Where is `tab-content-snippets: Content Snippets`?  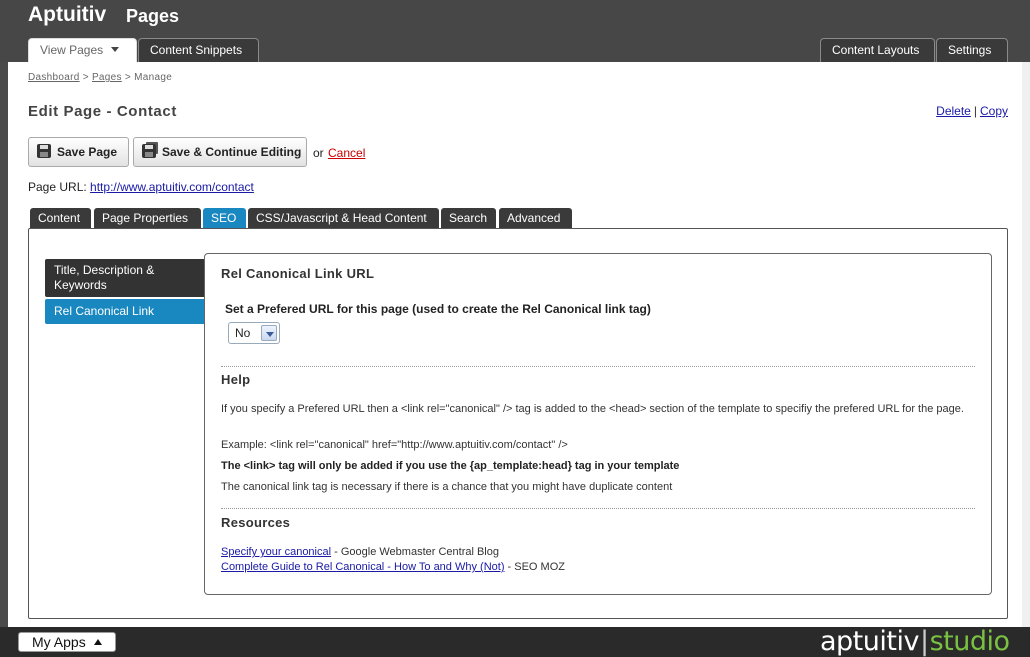 tab-content-snippets: Content Snippets is located at coordinates (198, 50).